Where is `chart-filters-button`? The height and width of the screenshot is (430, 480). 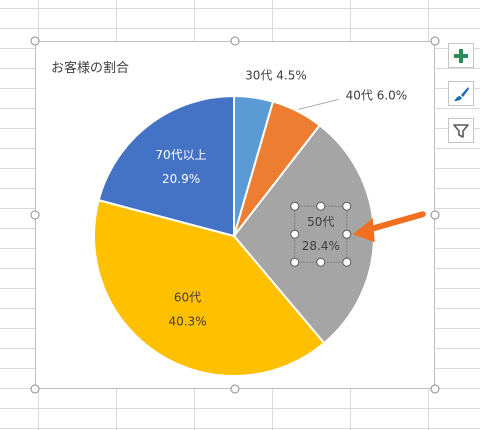
chart-filters-button is located at coordinates (461, 130).